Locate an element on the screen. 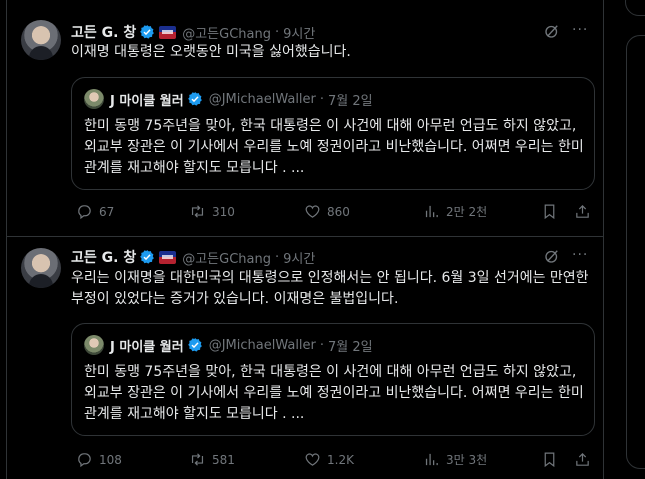 This screenshot has width=645, height=479. repost-count: 581 is located at coordinates (223, 459).